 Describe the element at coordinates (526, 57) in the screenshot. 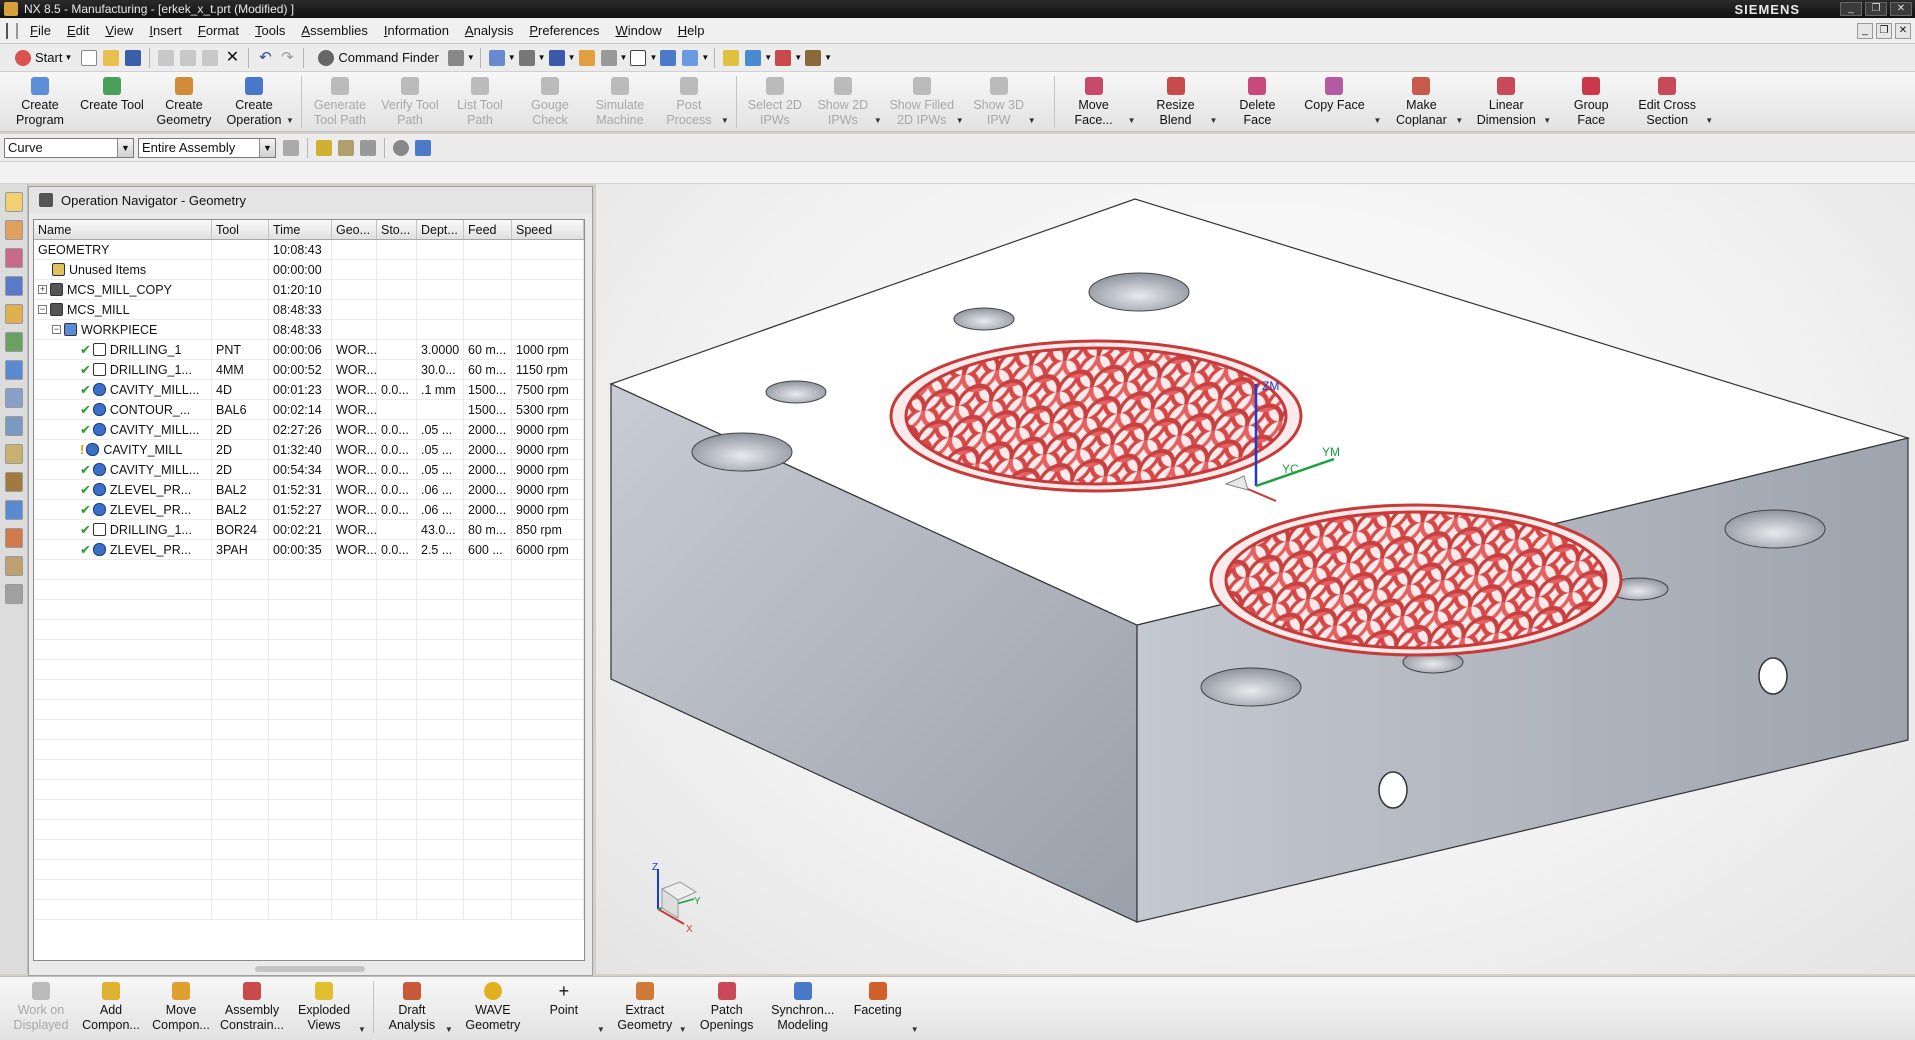

I see `render-style-icon` at that location.